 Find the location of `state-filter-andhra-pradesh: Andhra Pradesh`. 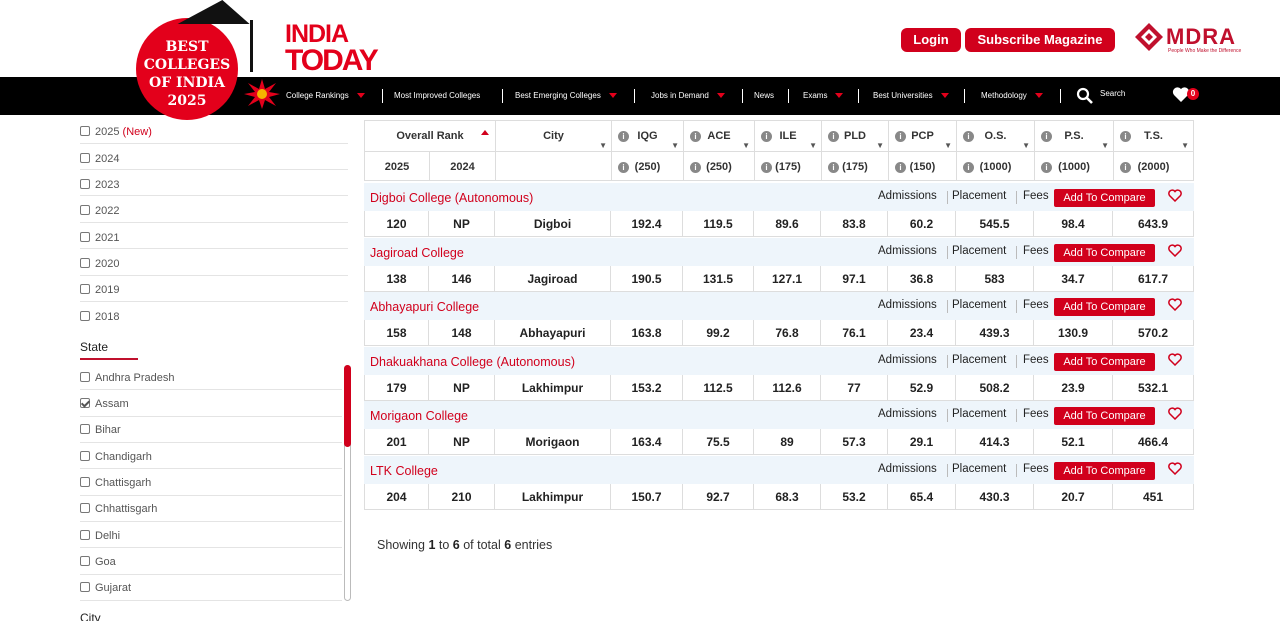

state-filter-andhra-pradesh: Andhra Pradesh is located at coordinates (127, 378).